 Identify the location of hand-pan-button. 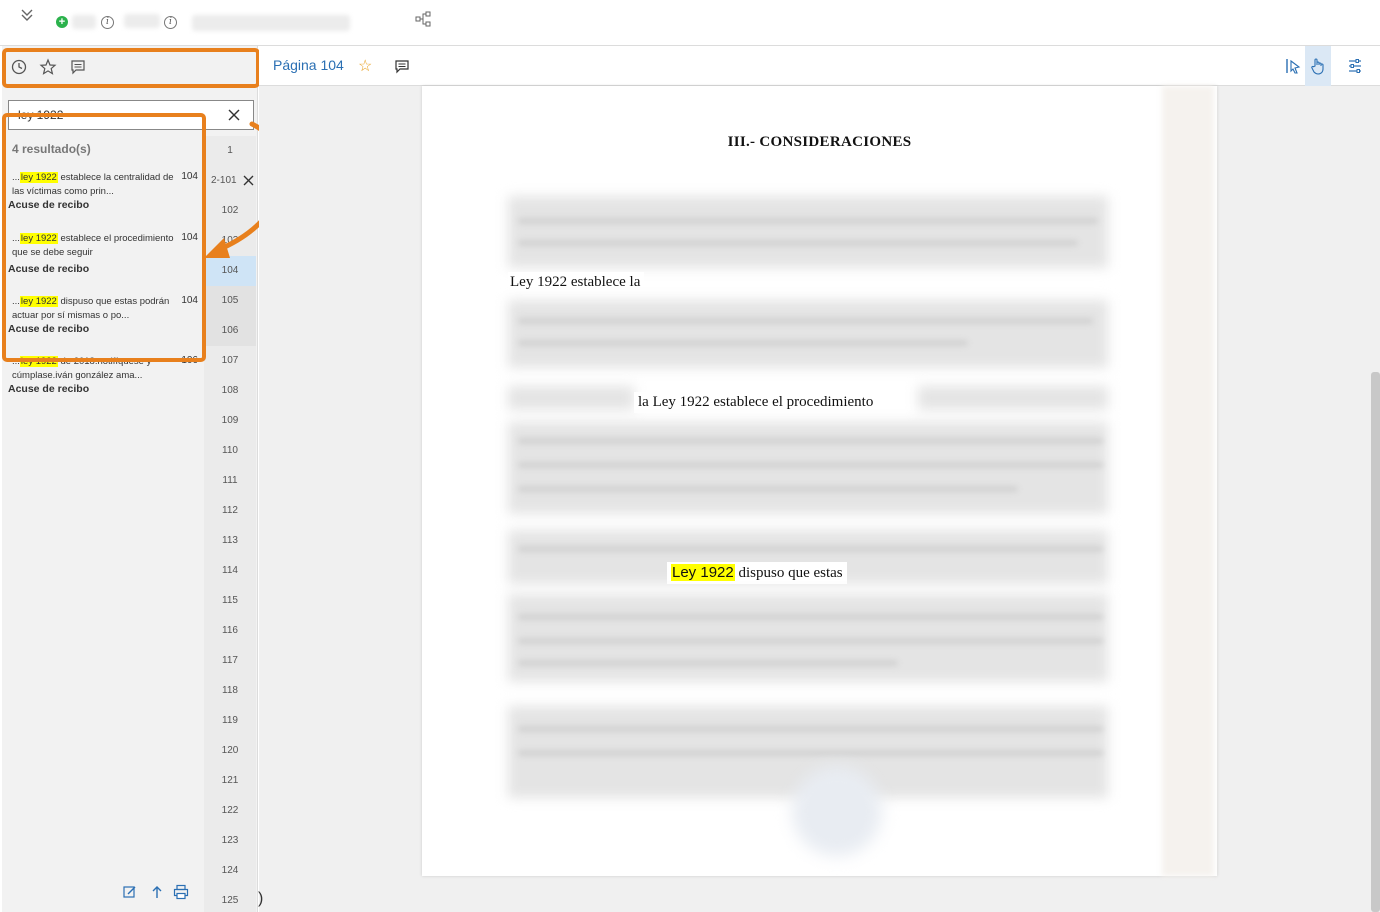
(1318, 66).